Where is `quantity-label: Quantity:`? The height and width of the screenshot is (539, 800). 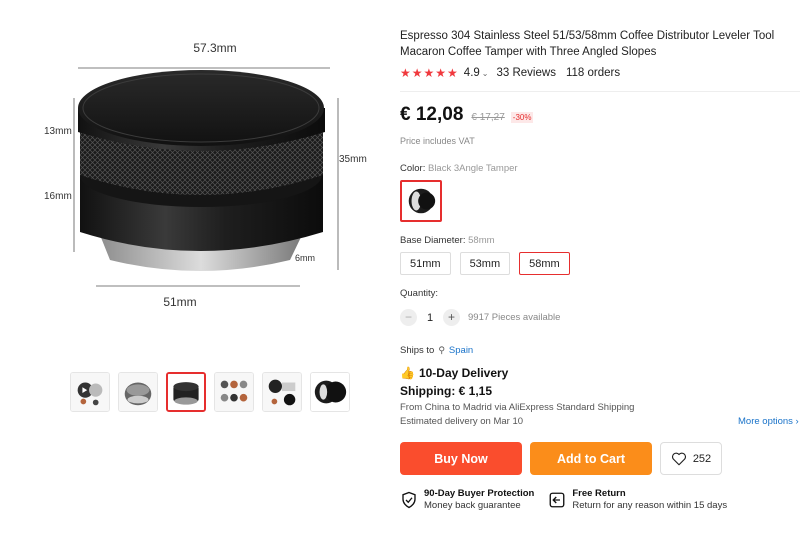 quantity-label: Quantity: is located at coordinates (419, 293).